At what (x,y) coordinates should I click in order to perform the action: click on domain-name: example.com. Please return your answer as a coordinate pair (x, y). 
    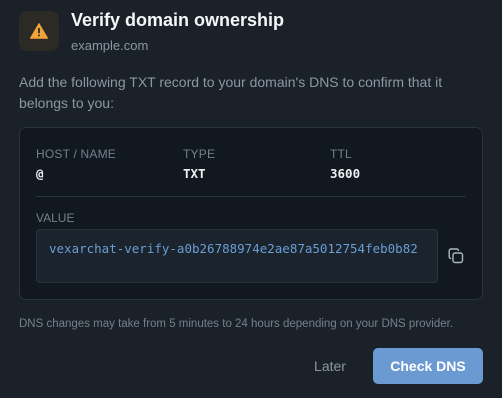
    Looking at the image, I should click on (110, 45).